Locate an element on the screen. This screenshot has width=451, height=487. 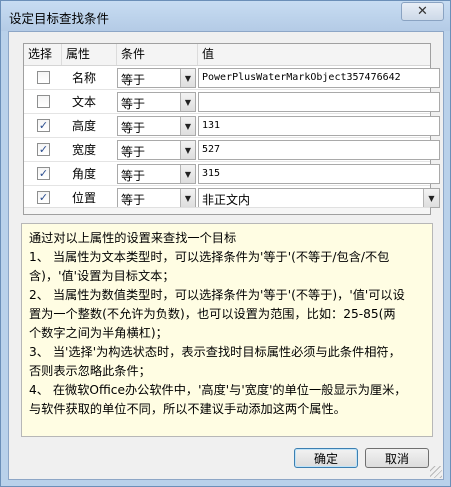
table-row: ✓ 宽度 等于 ▼ 527 is located at coordinates (232, 150).